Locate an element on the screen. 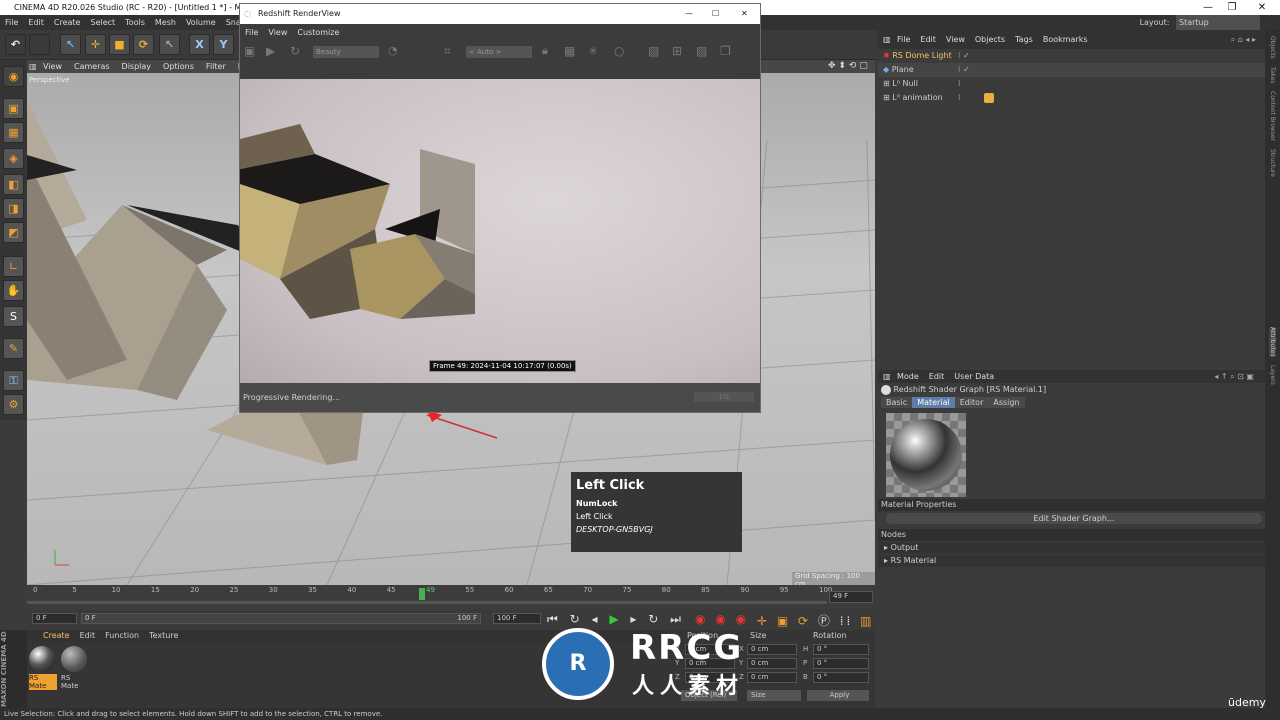 This screenshot has width=1280, height=720. rv-menu-view: View is located at coordinates (277, 33).